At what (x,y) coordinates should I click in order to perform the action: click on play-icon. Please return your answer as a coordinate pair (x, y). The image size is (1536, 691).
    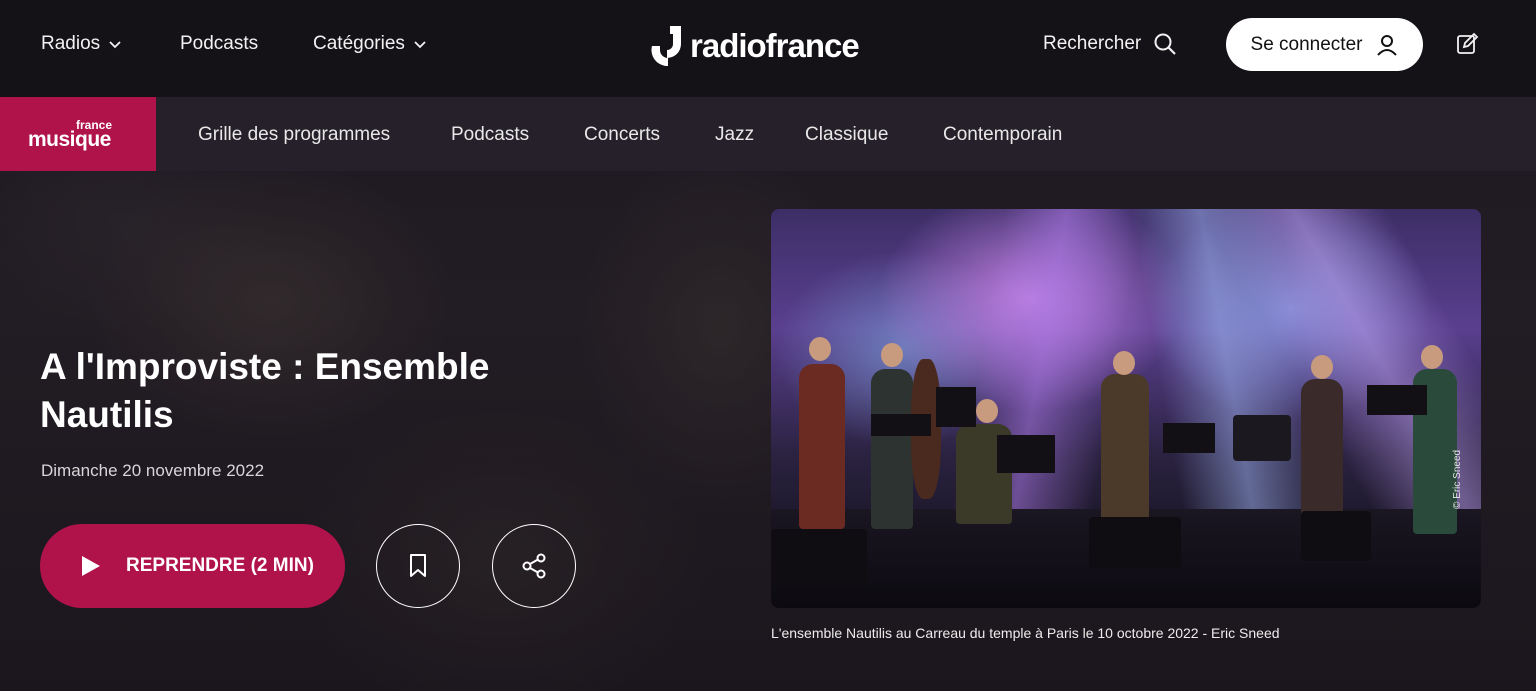
    Looking at the image, I should click on (91, 566).